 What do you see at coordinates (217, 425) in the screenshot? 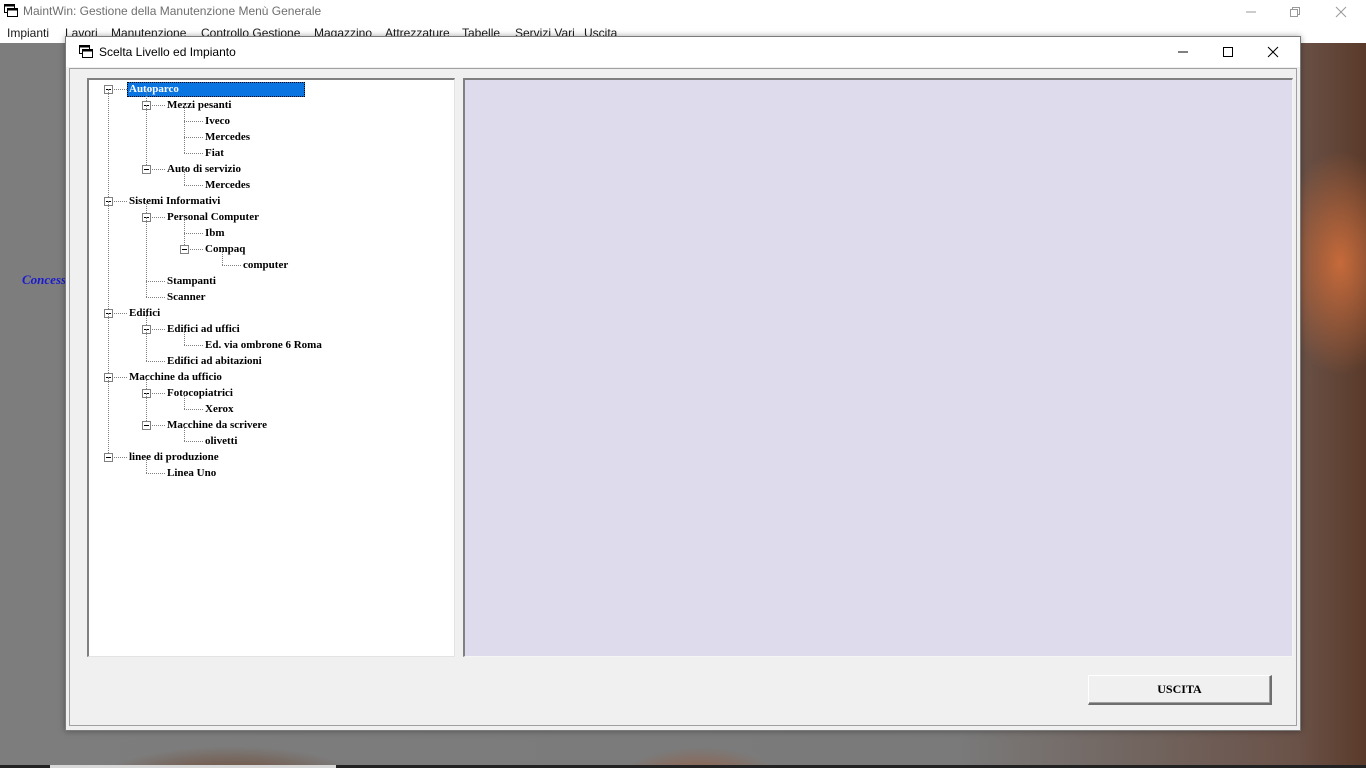
I see `tree-node: Macchine da scrivere` at bounding box center [217, 425].